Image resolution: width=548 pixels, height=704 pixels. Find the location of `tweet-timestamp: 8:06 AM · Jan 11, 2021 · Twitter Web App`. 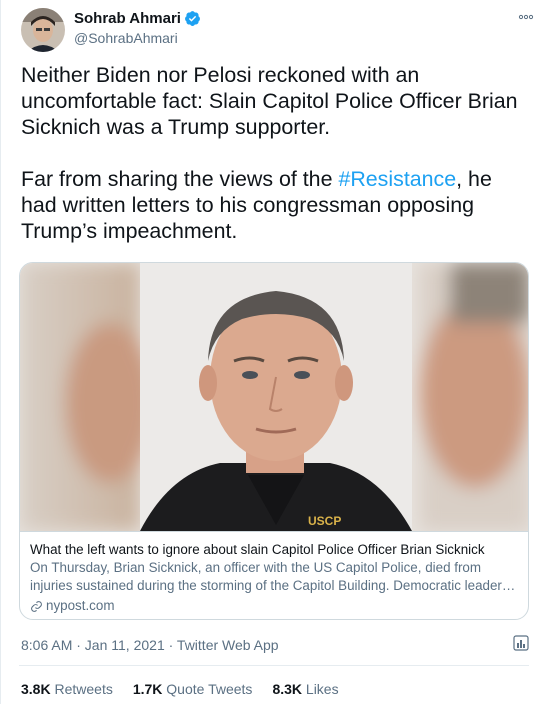

tweet-timestamp: 8:06 AM · Jan 11, 2021 · Twitter Web App is located at coordinates (150, 645).